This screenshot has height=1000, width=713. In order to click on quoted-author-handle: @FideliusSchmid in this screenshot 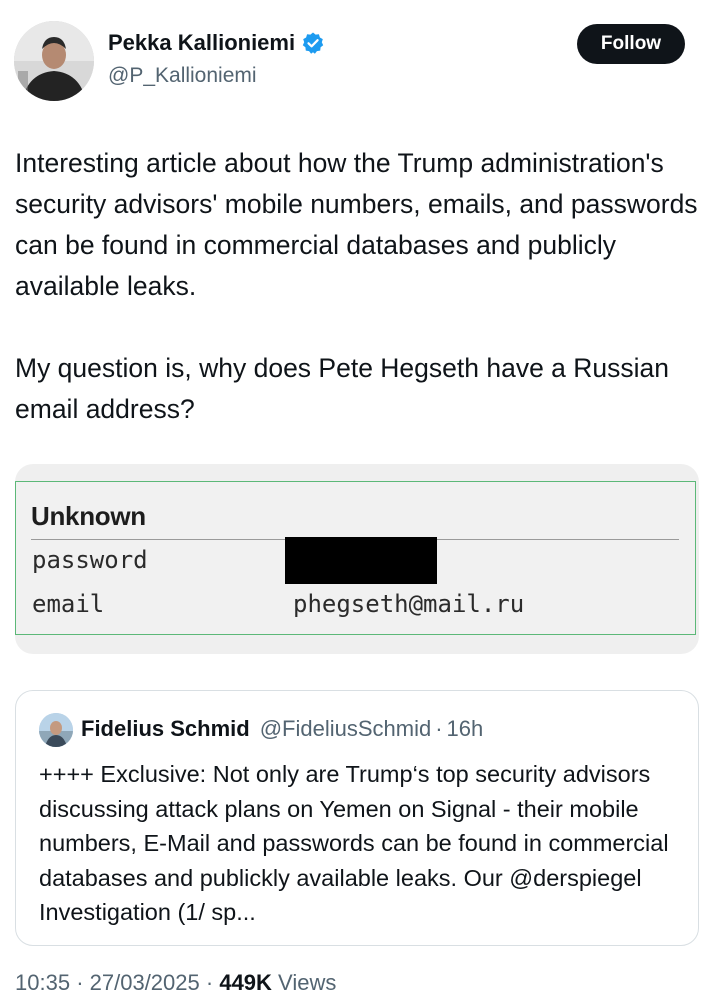, I will do `click(346, 729)`.